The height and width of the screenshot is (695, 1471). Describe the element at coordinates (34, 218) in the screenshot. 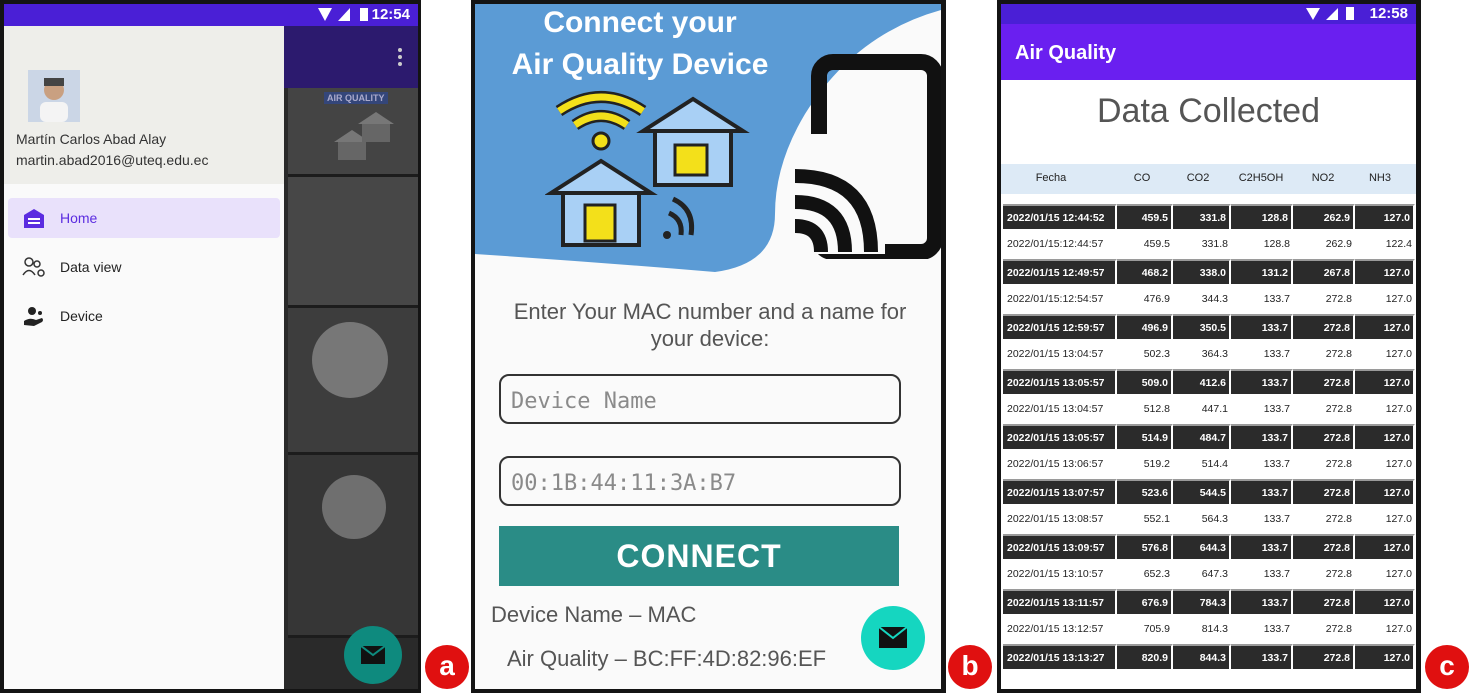

I see `home-icon` at that location.